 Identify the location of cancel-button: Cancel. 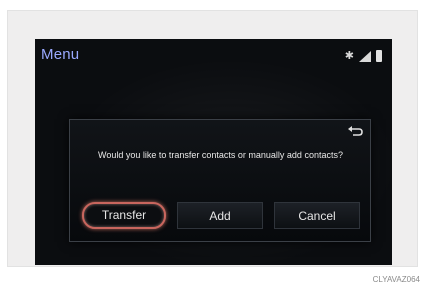
(317, 215).